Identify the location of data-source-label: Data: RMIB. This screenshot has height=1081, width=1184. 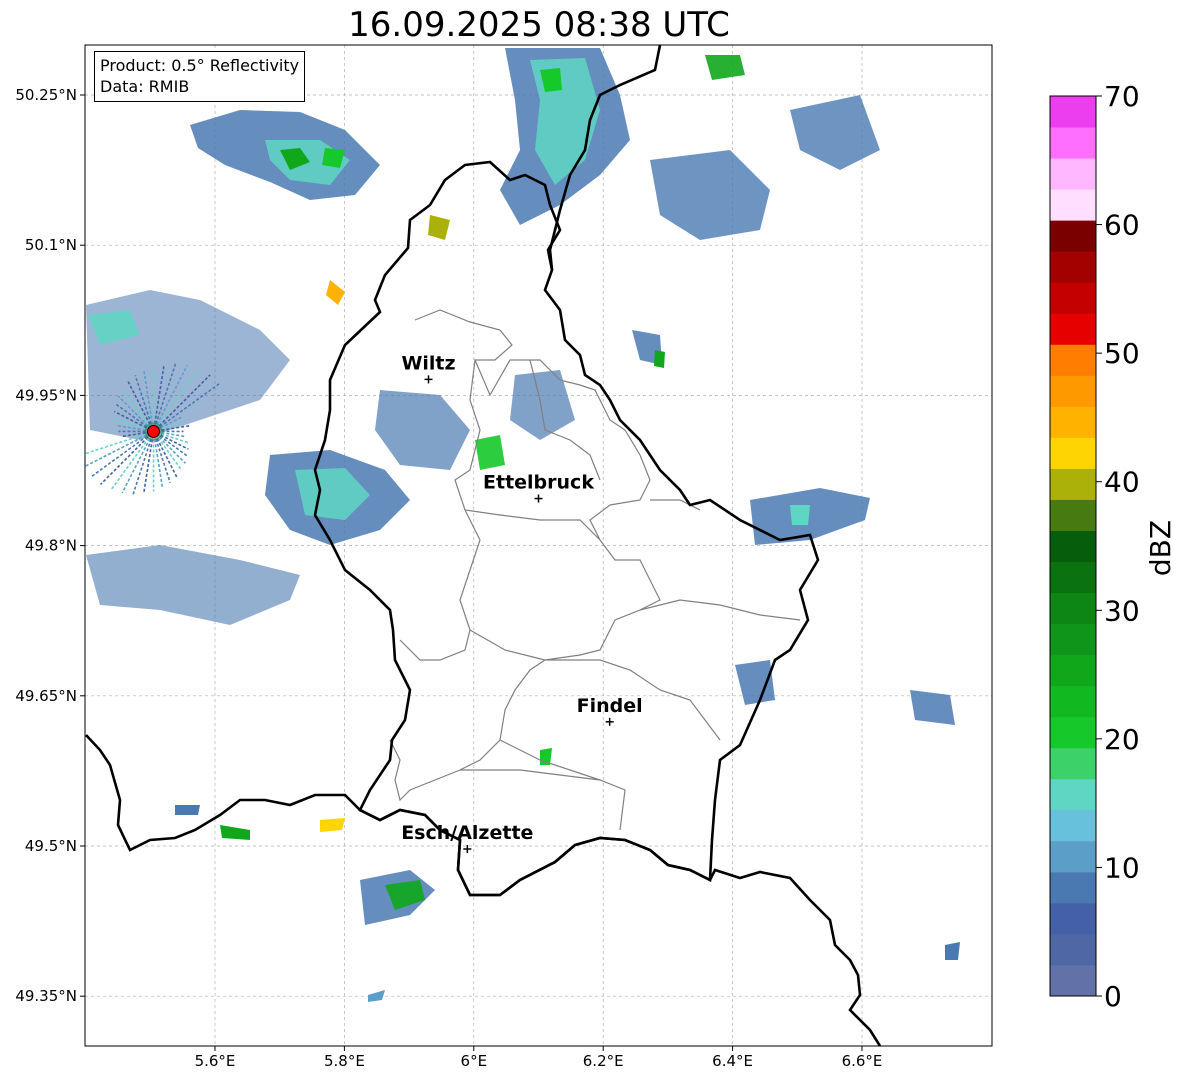
(145, 86).